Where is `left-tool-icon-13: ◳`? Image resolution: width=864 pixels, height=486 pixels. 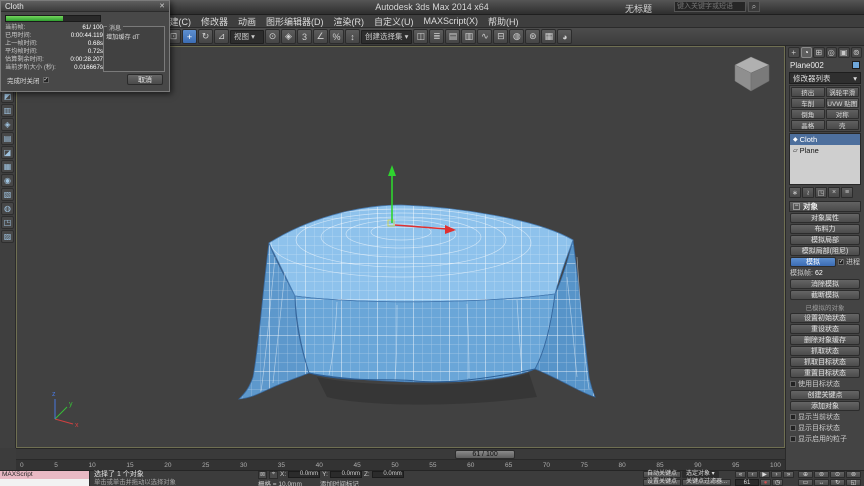 left-tool-icon-13: ◳ is located at coordinates (7, 222).